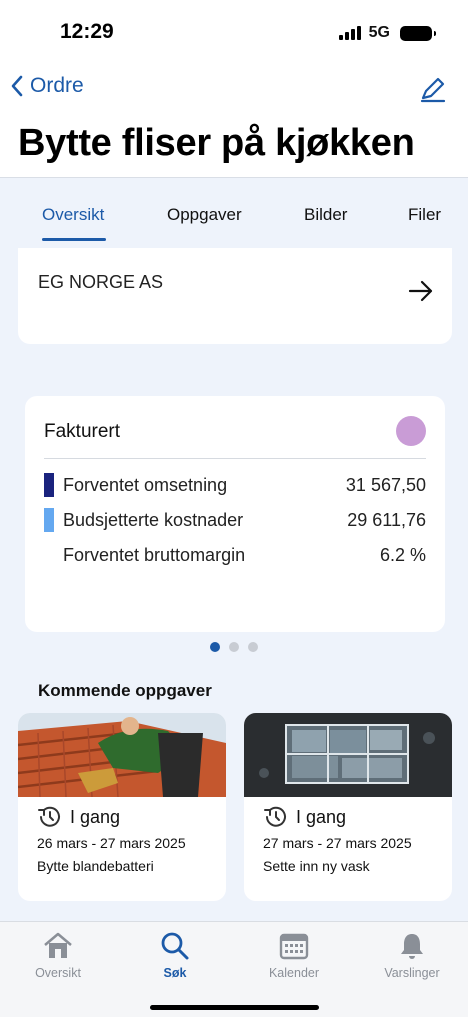 The height and width of the screenshot is (1017, 468). I want to click on search-icon, so click(175, 946).